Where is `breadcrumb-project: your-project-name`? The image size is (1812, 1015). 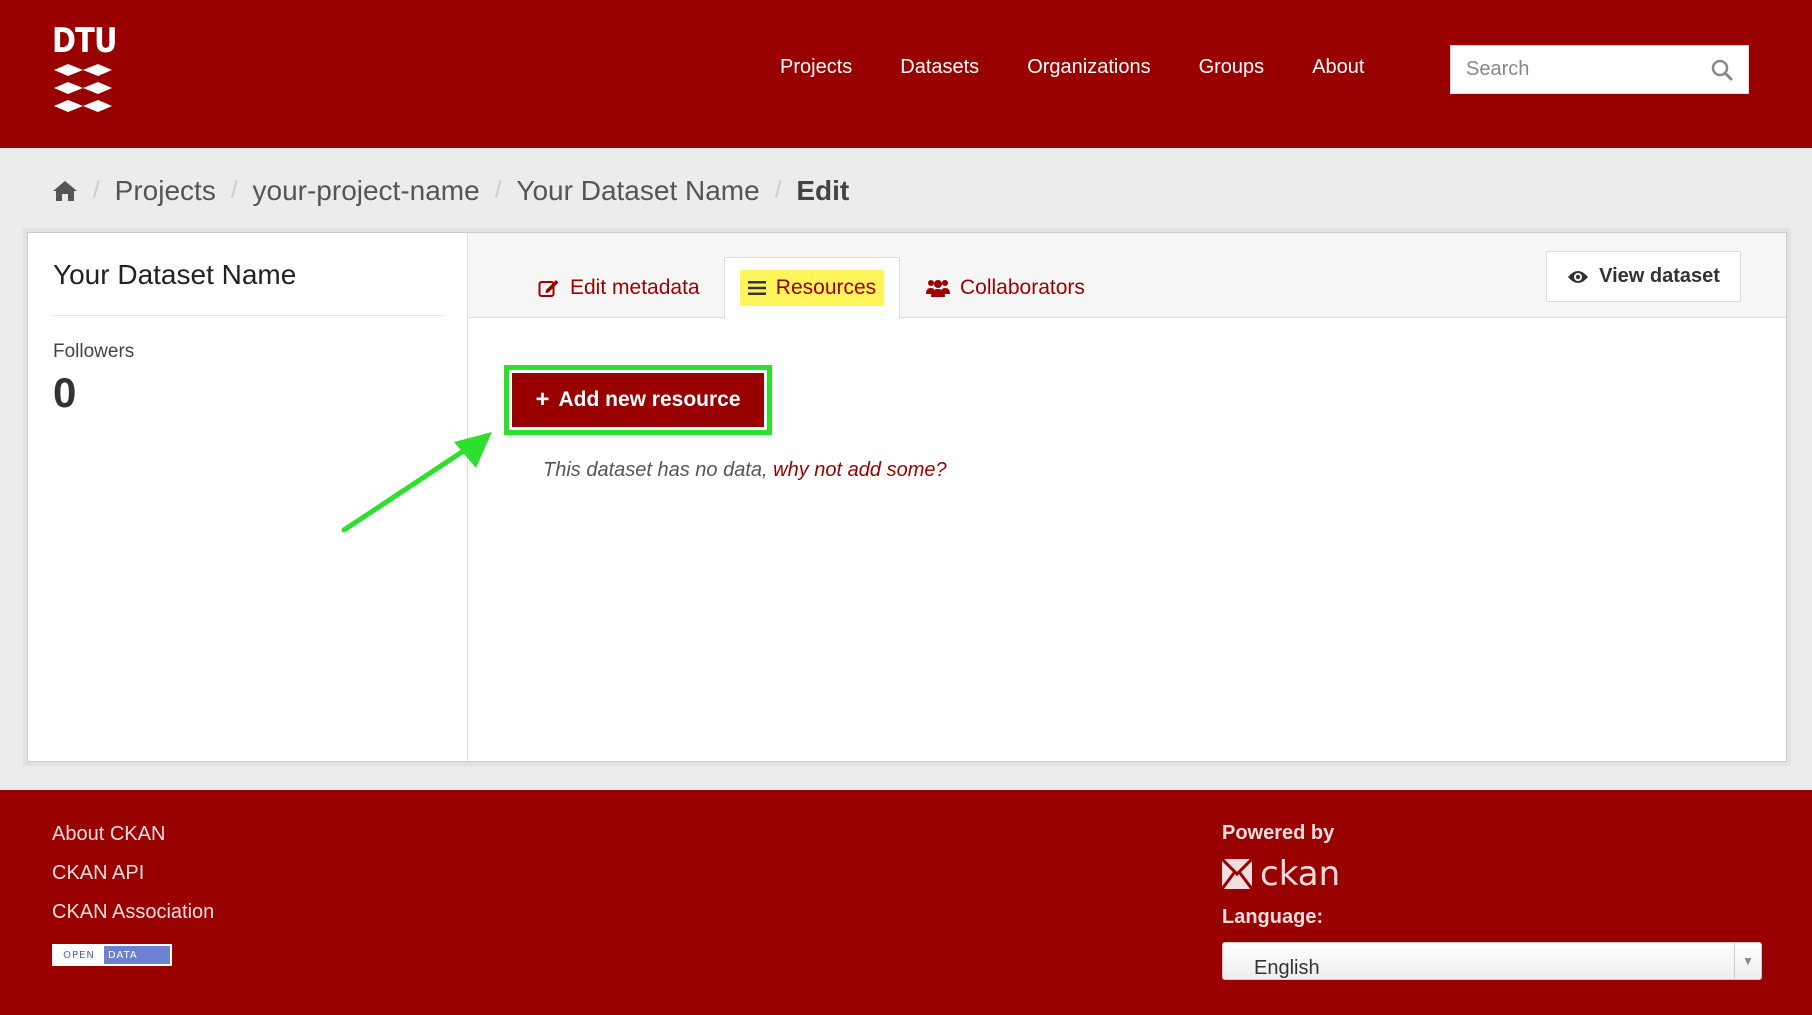 breadcrumb-project: your-project-name is located at coordinates (366, 191).